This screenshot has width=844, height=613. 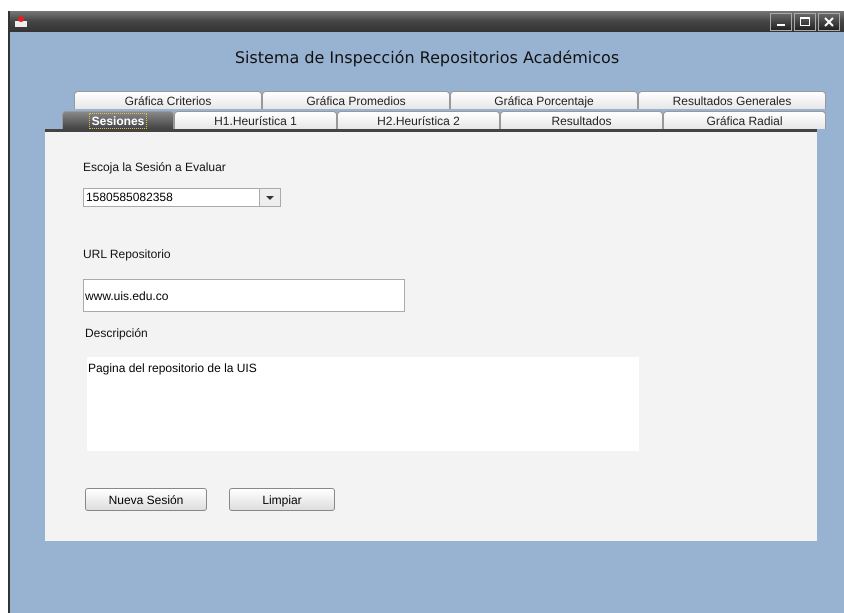 I want to click on tab: Gráfica Porcentaje, so click(x=544, y=100).